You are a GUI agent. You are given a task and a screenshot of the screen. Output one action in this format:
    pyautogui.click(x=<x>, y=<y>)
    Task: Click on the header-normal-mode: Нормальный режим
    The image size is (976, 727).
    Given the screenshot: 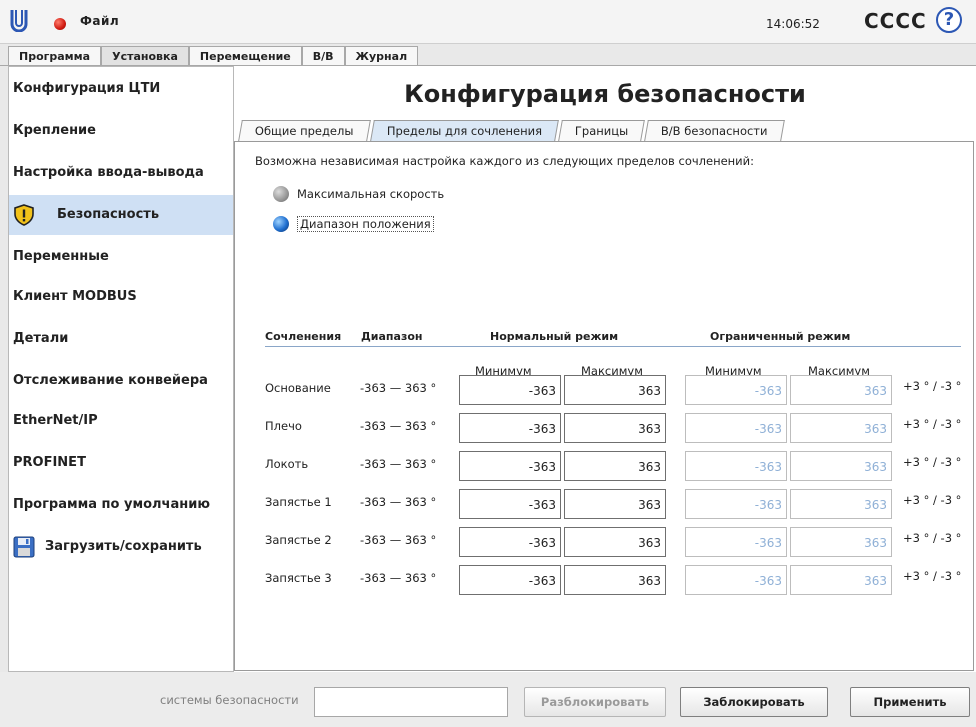 What is the action you would take?
    pyautogui.click(x=554, y=336)
    